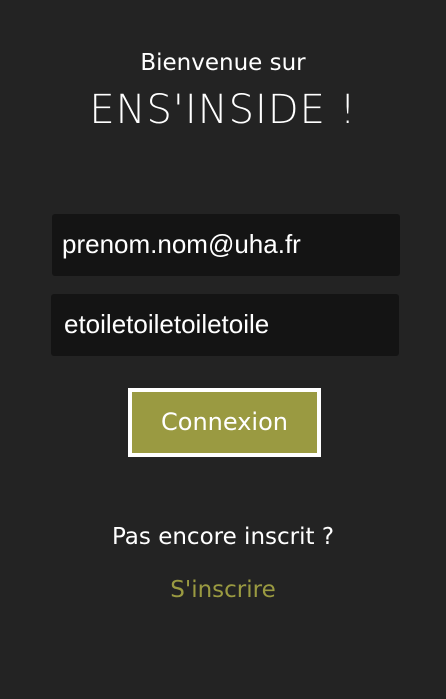 This screenshot has width=446, height=699. I want to click on login-button: Connexion, so click(224, 422).